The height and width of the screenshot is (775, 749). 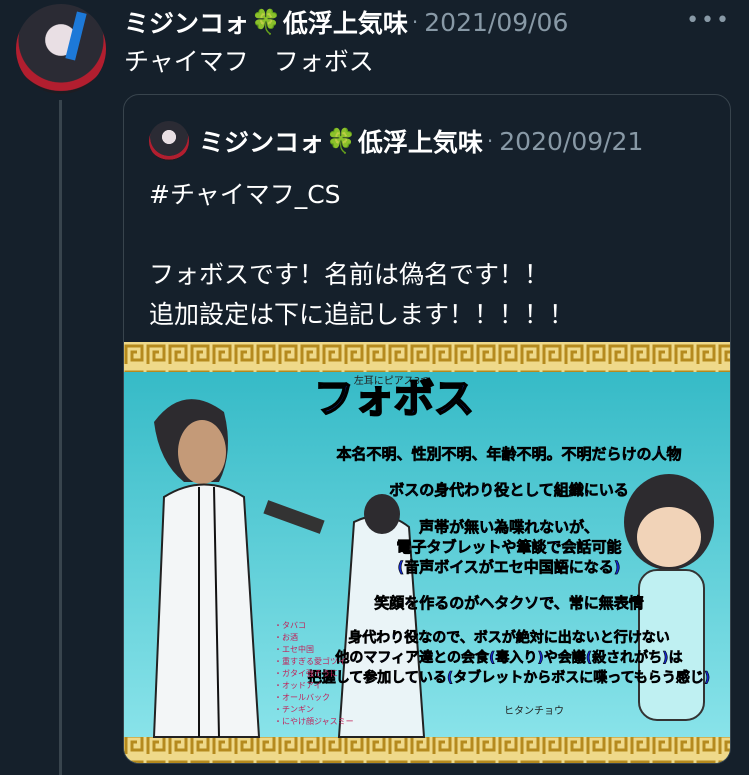 I want to click on tweet-date: 2021/09/06, so click(x=496, y=22).